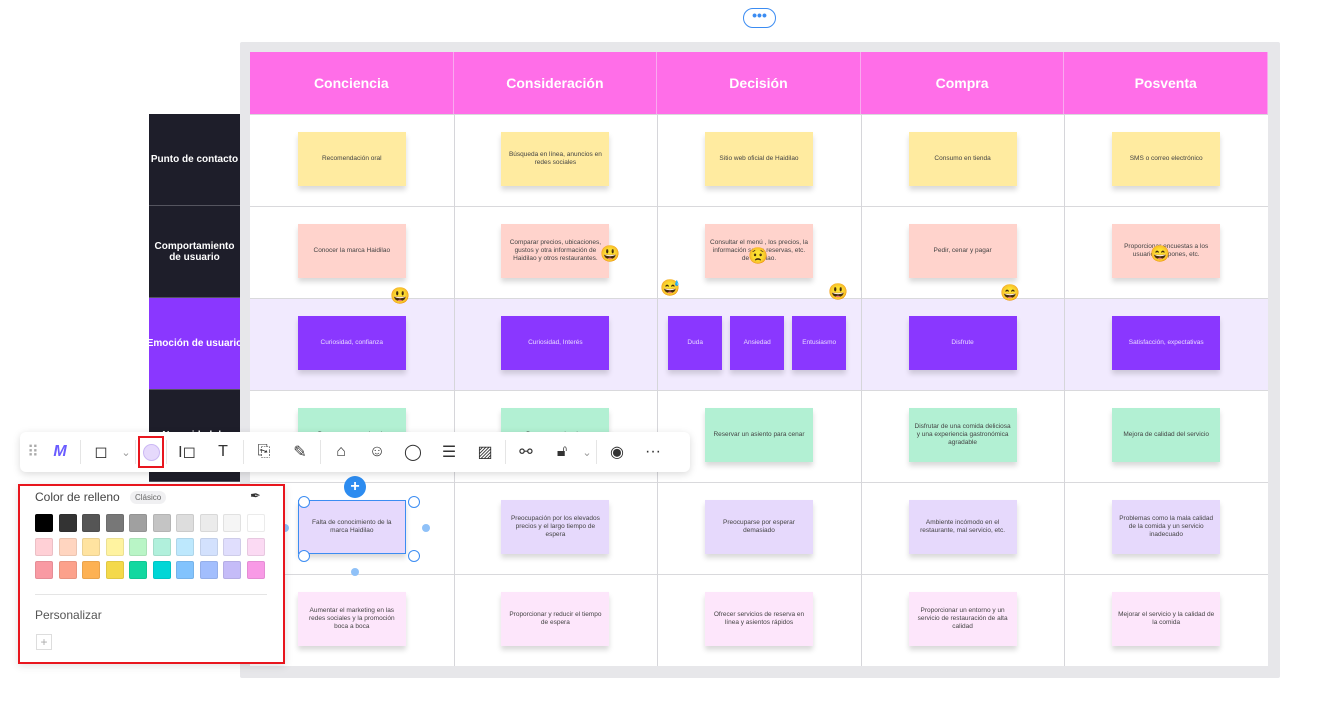  Describe the element at coordinates (759, 159) in the screenshot. I see `sticky-note: Sitio web oficial de Haidilao` at that location.